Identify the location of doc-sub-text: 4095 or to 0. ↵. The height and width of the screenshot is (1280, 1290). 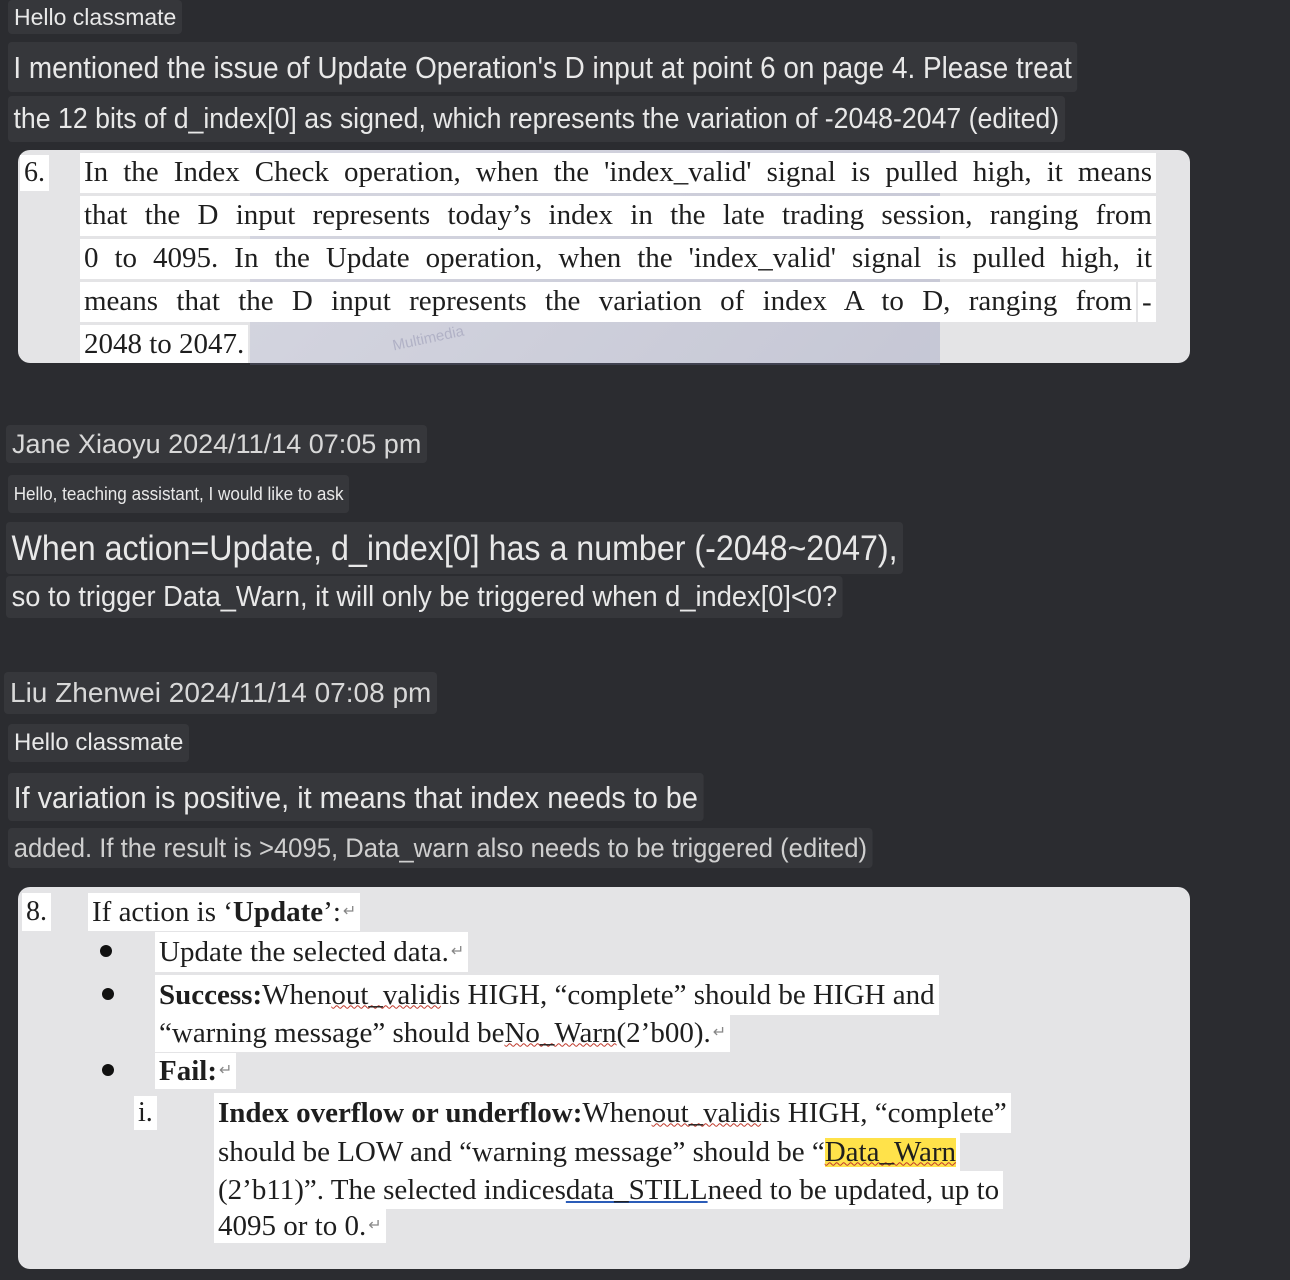
(300, 1226).